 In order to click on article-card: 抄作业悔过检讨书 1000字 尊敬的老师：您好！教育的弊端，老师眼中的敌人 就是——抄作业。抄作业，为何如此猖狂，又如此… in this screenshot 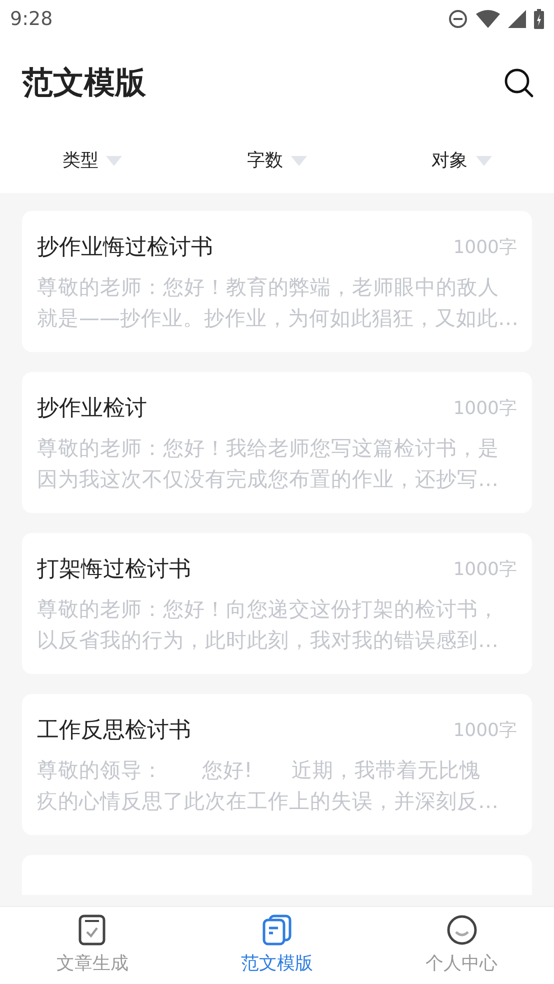, I will do `click(277, 281)`.